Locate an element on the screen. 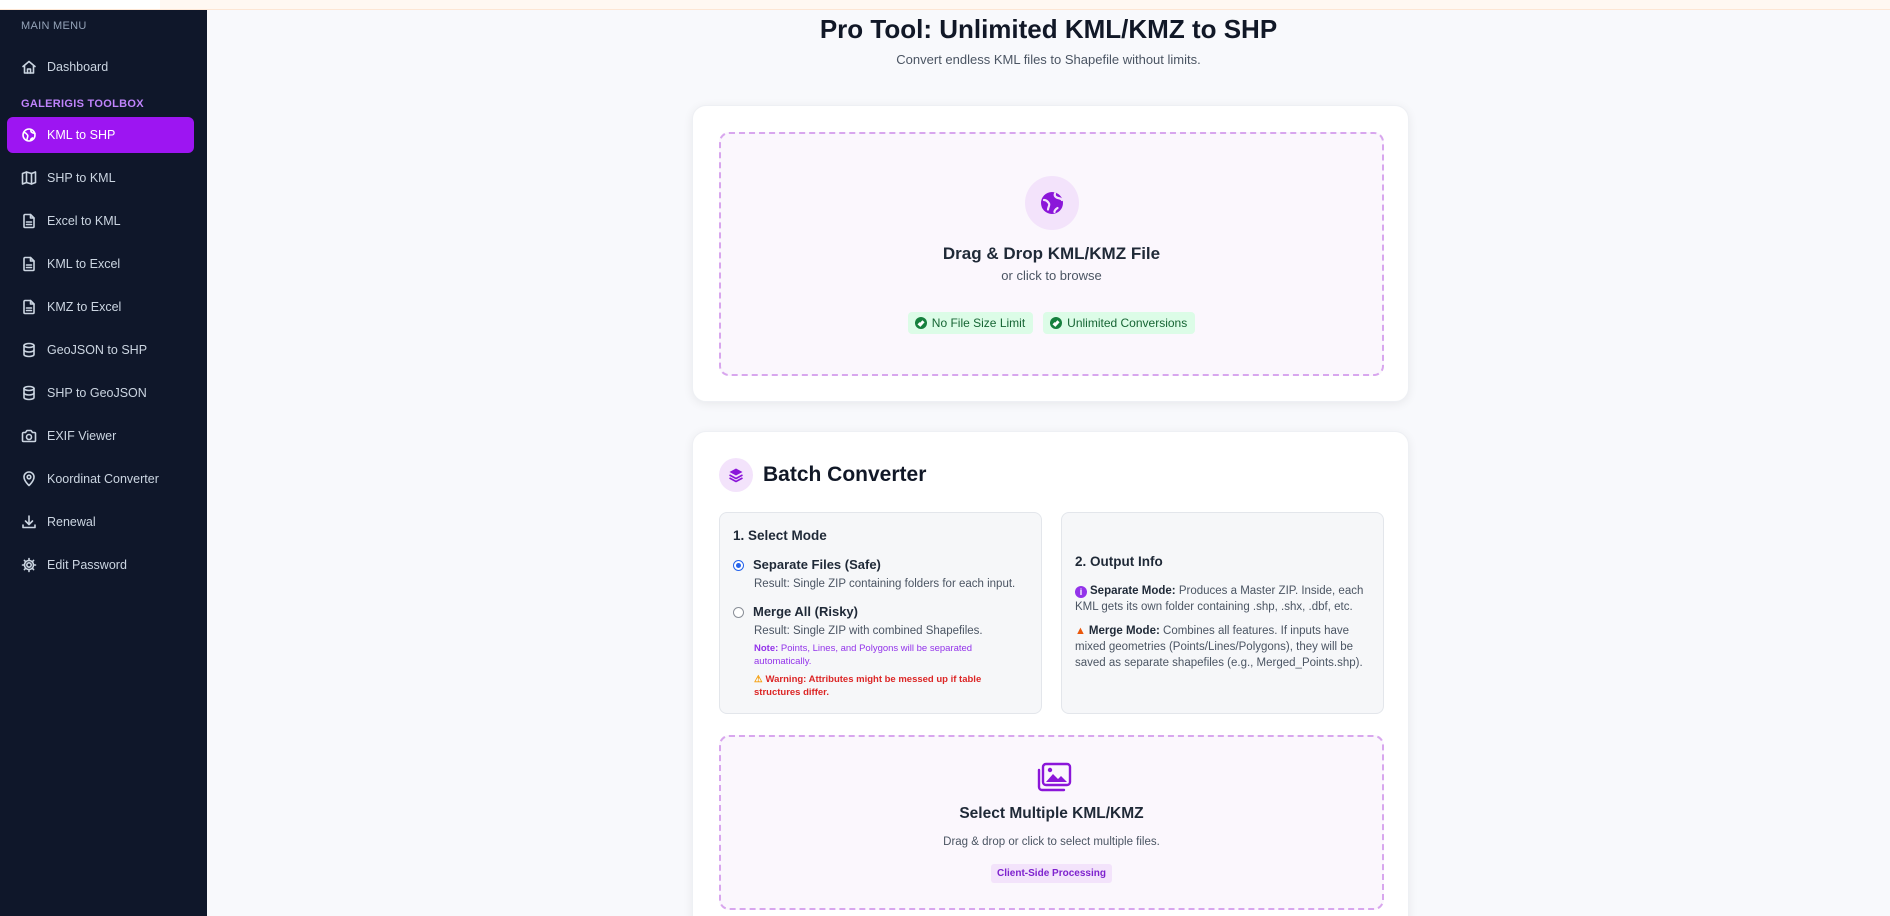  select-mode-heading: 1. Select Mode is located at coordinates (780, 535).